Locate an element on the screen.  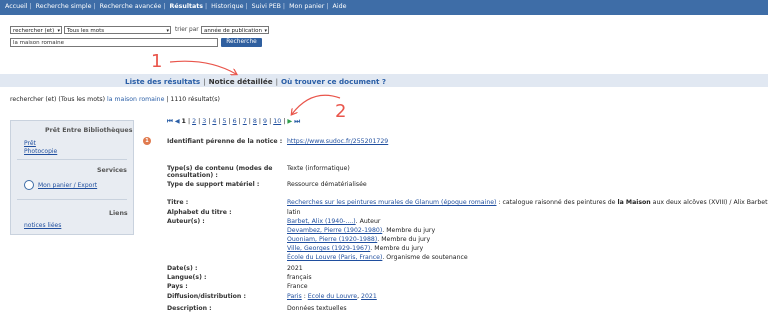
language-value: français is located at coordinates (299, 277).